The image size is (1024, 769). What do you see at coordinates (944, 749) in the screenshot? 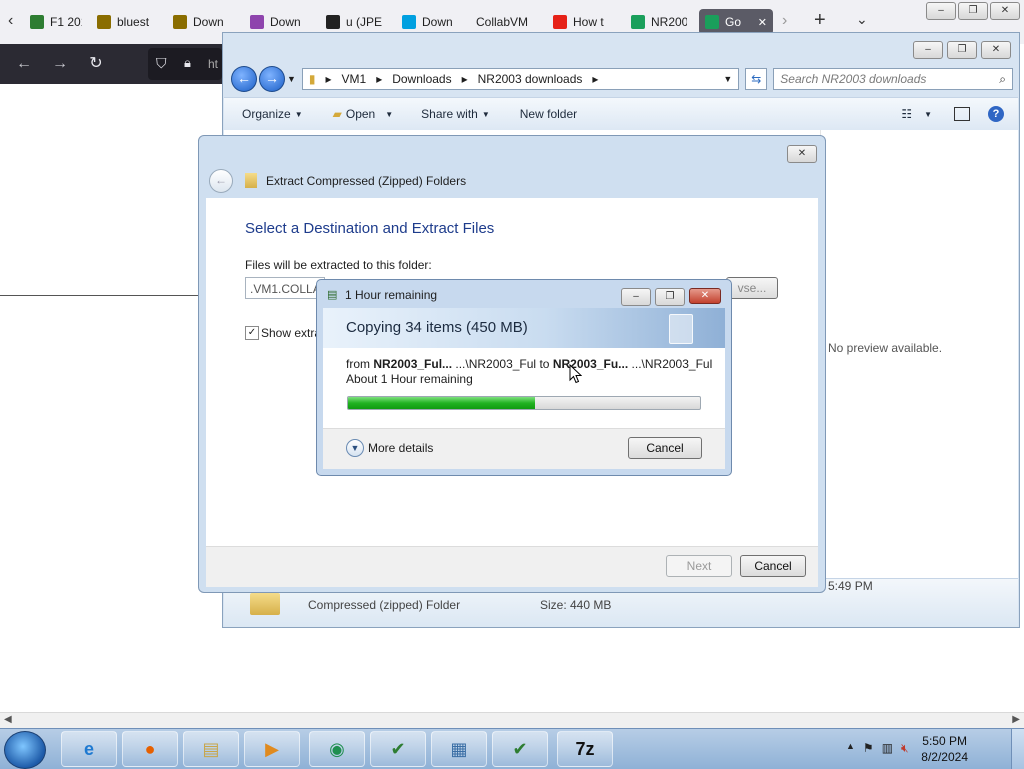
I see `system-clock: 5:50 PM 8/2/2024` at bounding box center [944, 749].